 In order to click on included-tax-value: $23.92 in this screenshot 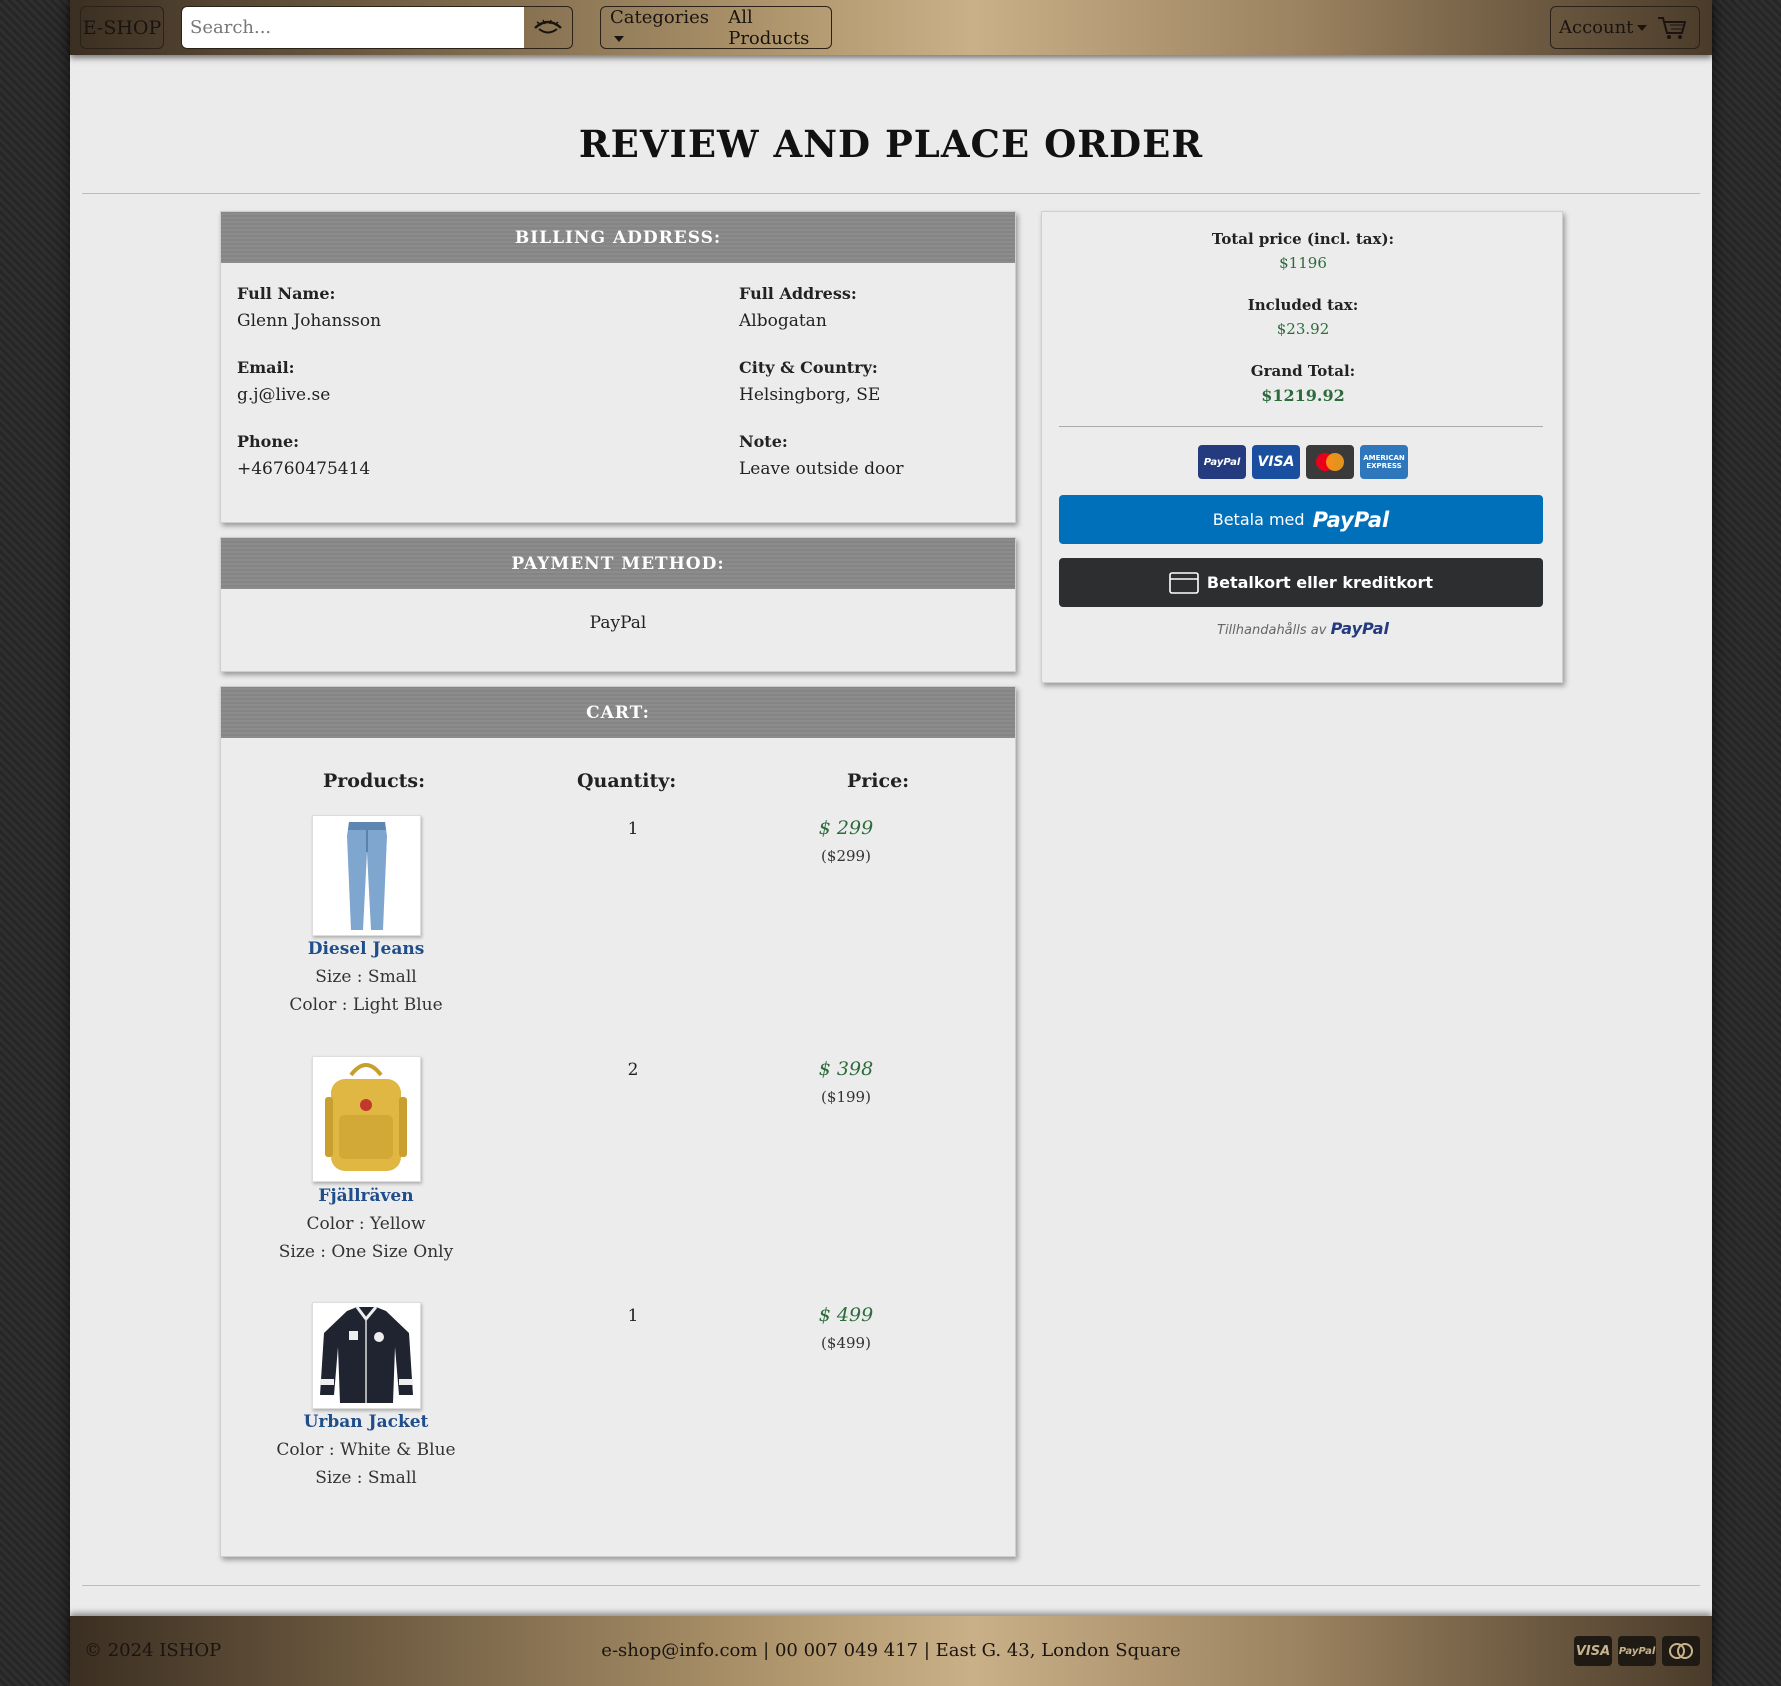, I will do `click(1303, 329)`.